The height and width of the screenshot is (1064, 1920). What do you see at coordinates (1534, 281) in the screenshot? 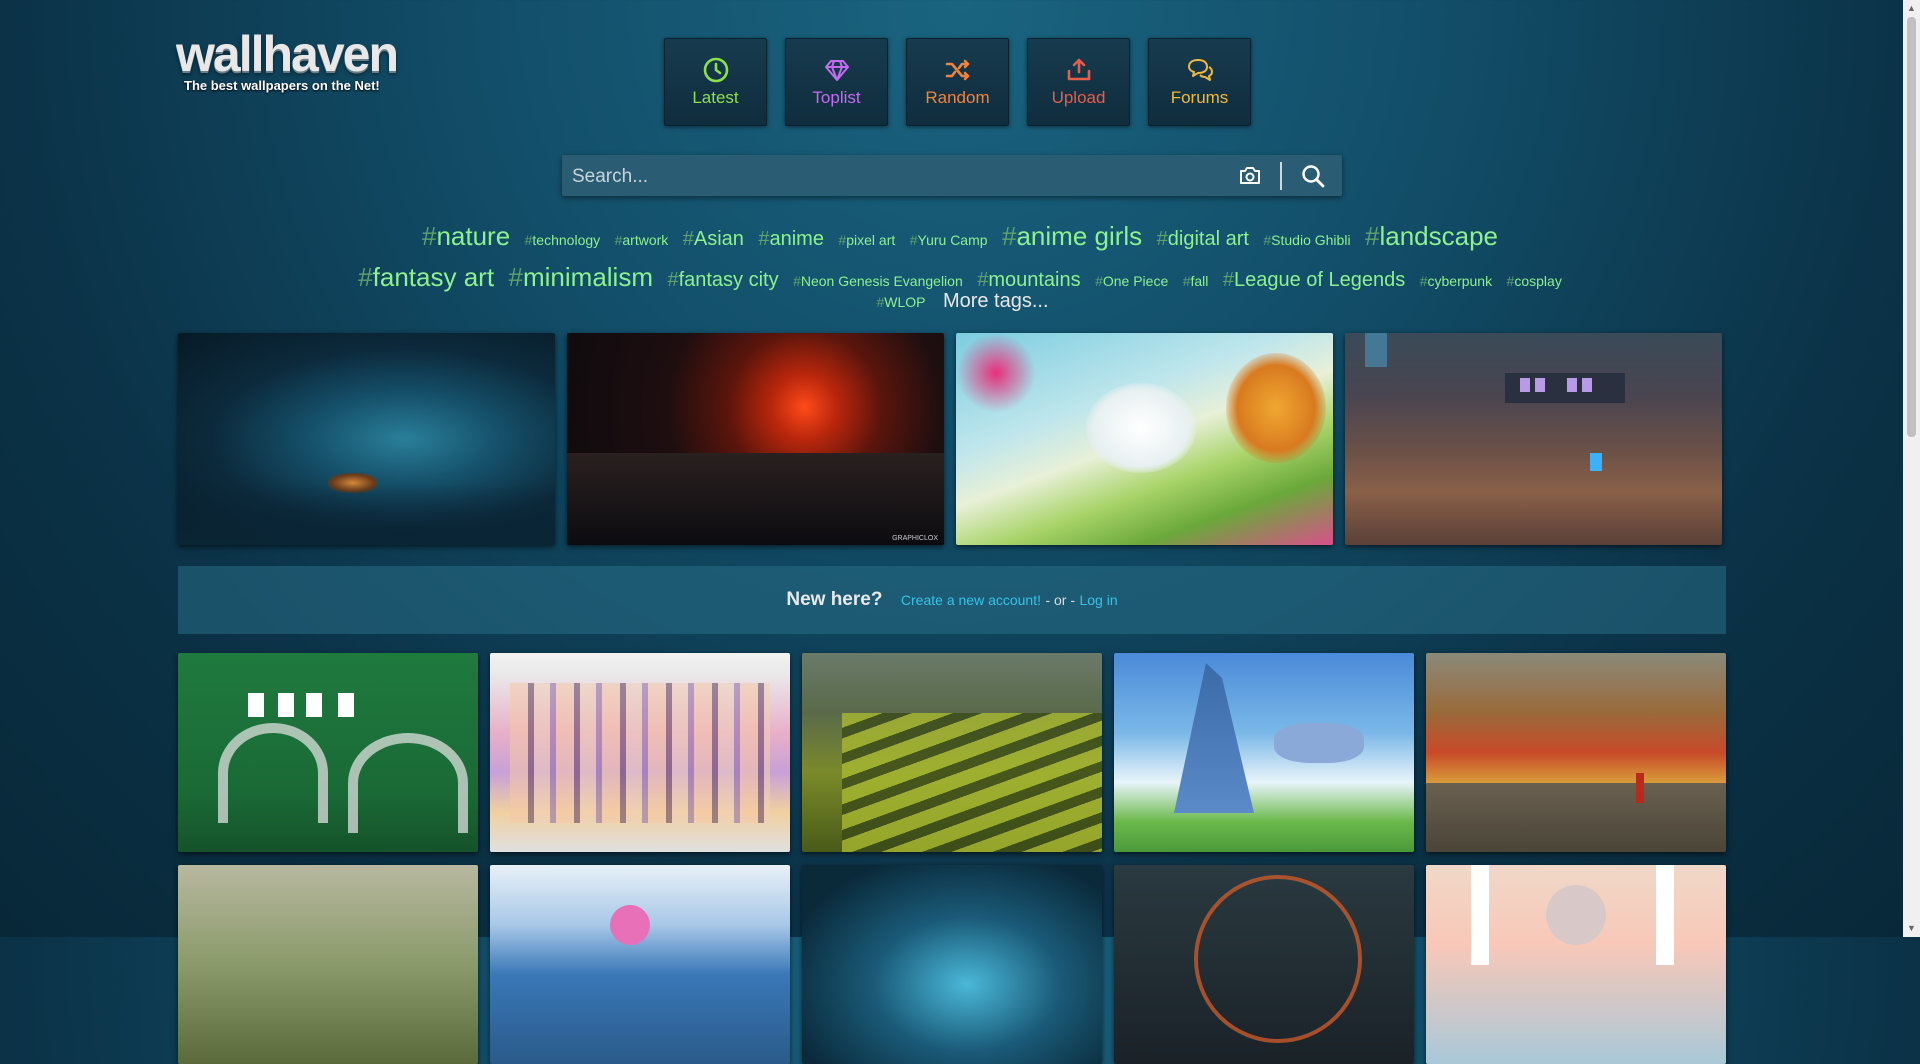
I see `tag-cosplay: #cosplay` at bounding box center [1534, 281].